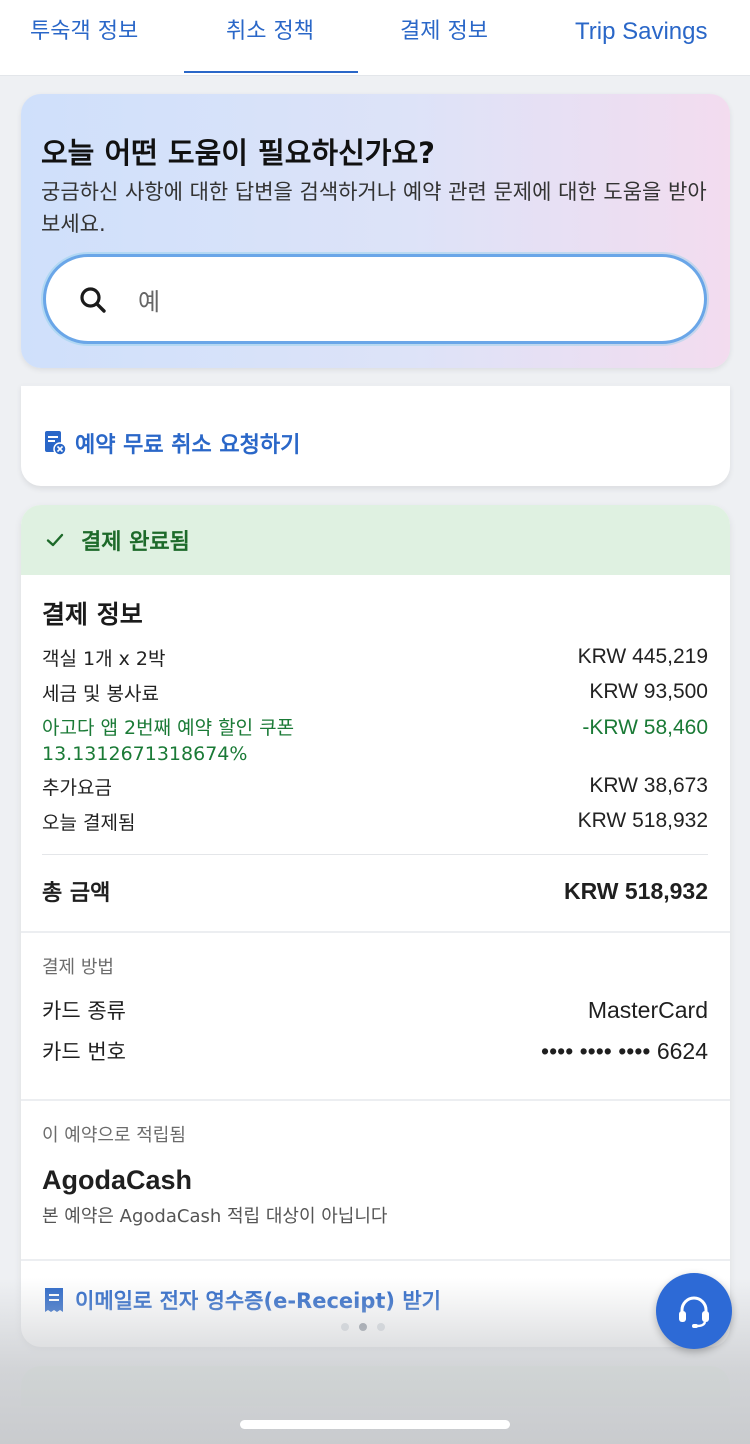 Image resolution: width=750 pixels, height=1444 pixels. Describe the element at coordinates (100, 693) in the screenshot. I see `tax-label: 세금 및 봉사료` at that location.